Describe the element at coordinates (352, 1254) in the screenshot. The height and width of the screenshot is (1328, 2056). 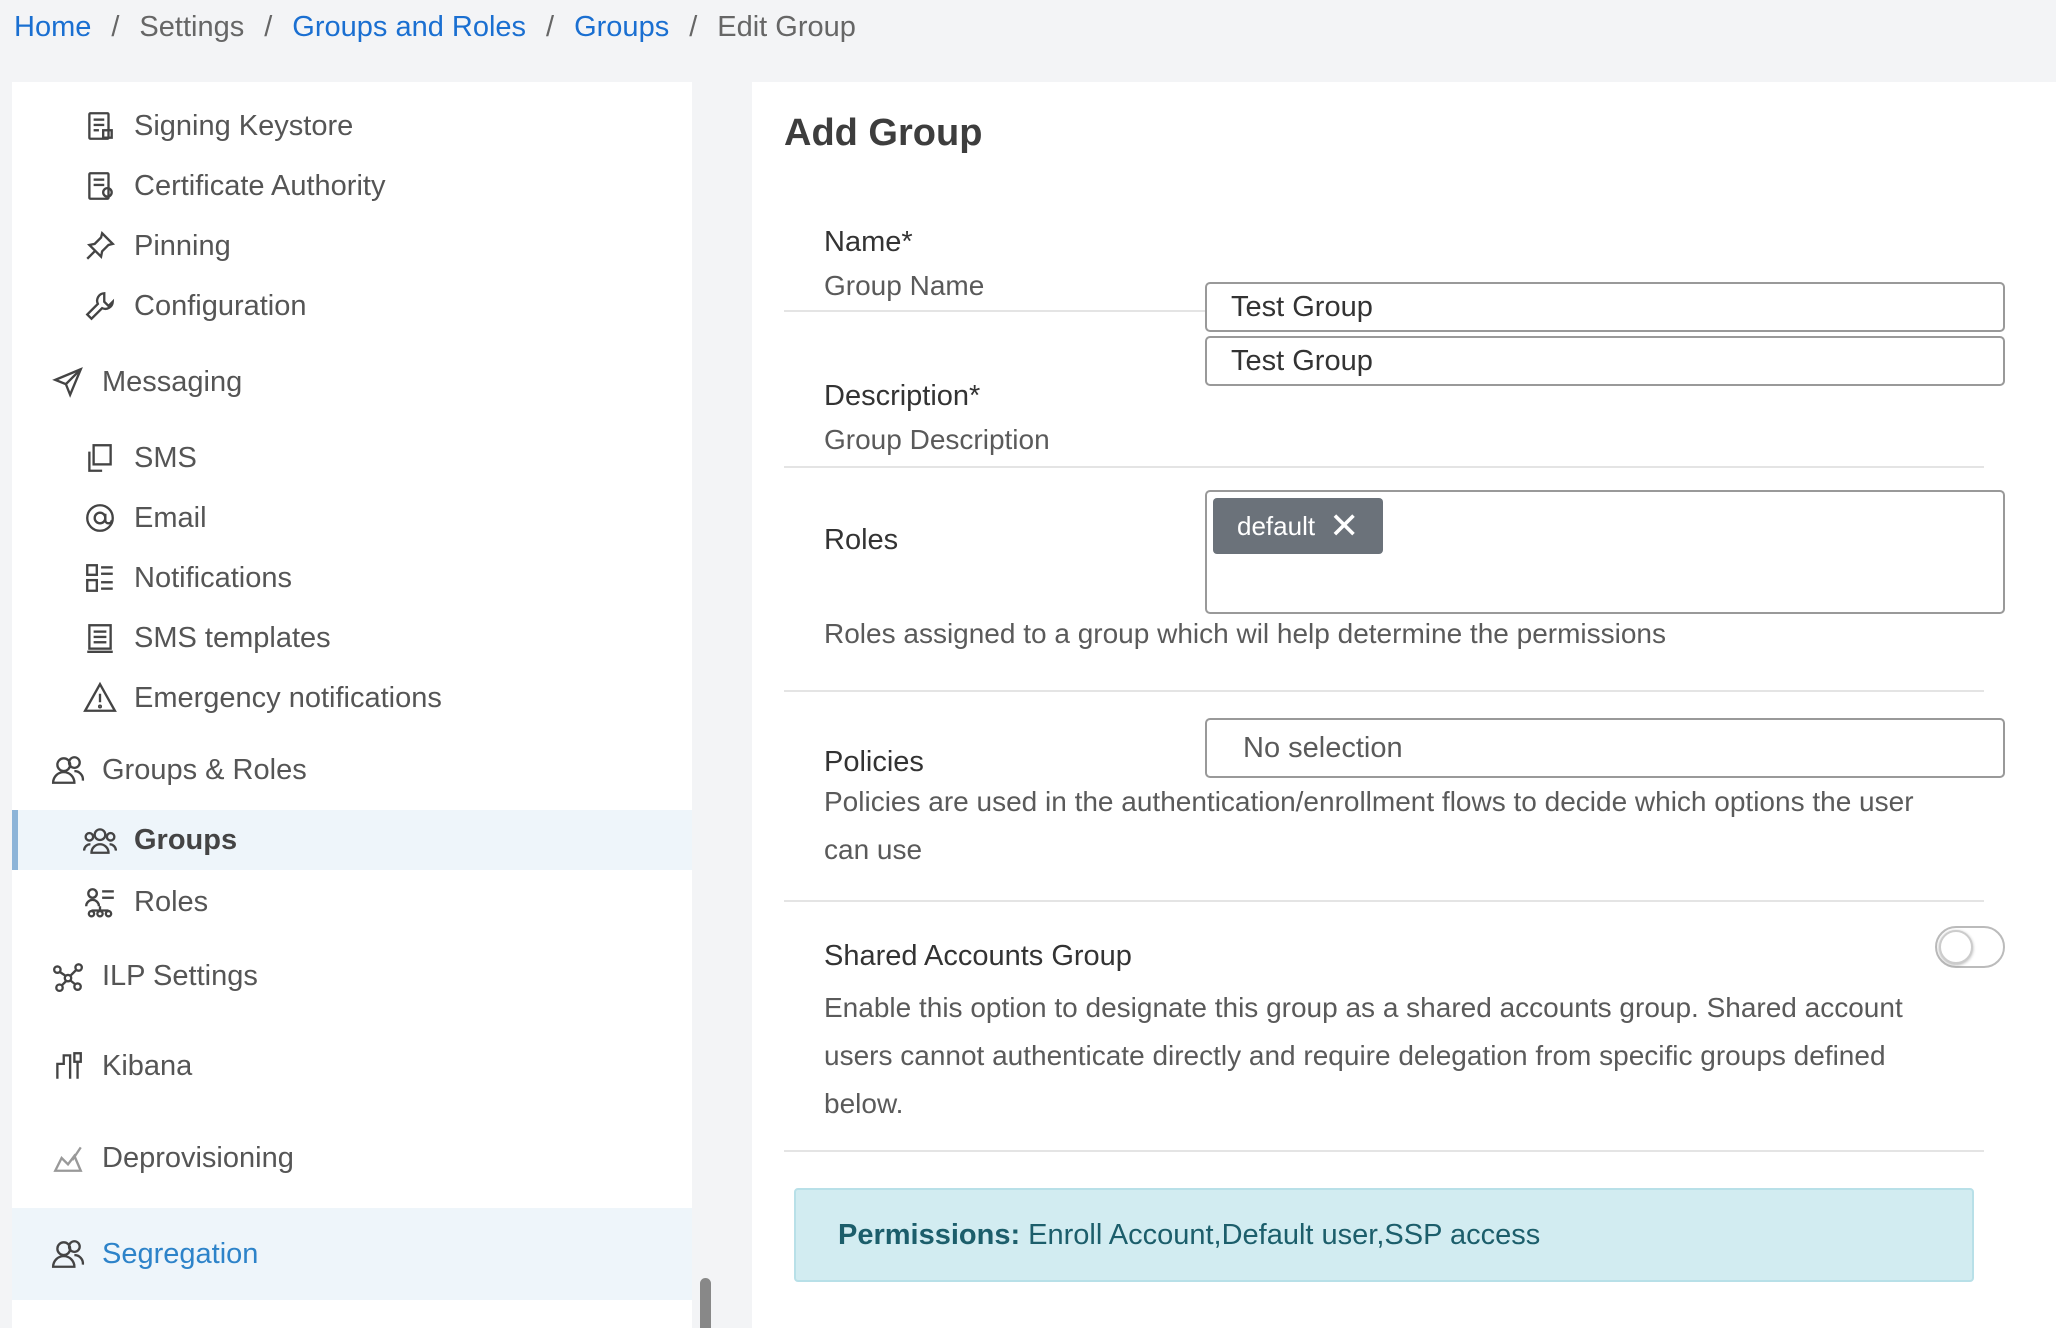
I see `sidebar-item-segregation: Segregation` at that location.